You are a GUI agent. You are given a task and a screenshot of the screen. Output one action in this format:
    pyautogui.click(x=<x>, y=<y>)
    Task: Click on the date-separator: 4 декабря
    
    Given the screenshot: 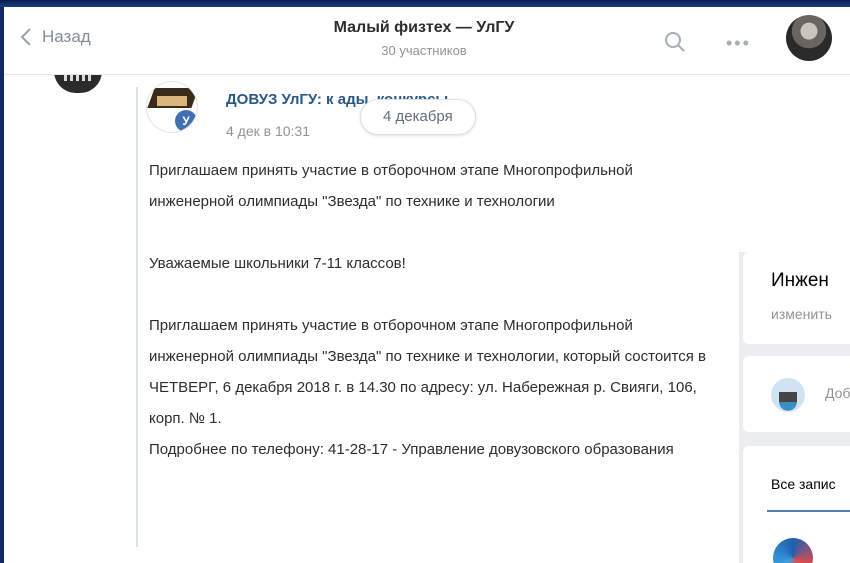 What is the action you would take?
    pyautogui.click(x=418, y=117)
    